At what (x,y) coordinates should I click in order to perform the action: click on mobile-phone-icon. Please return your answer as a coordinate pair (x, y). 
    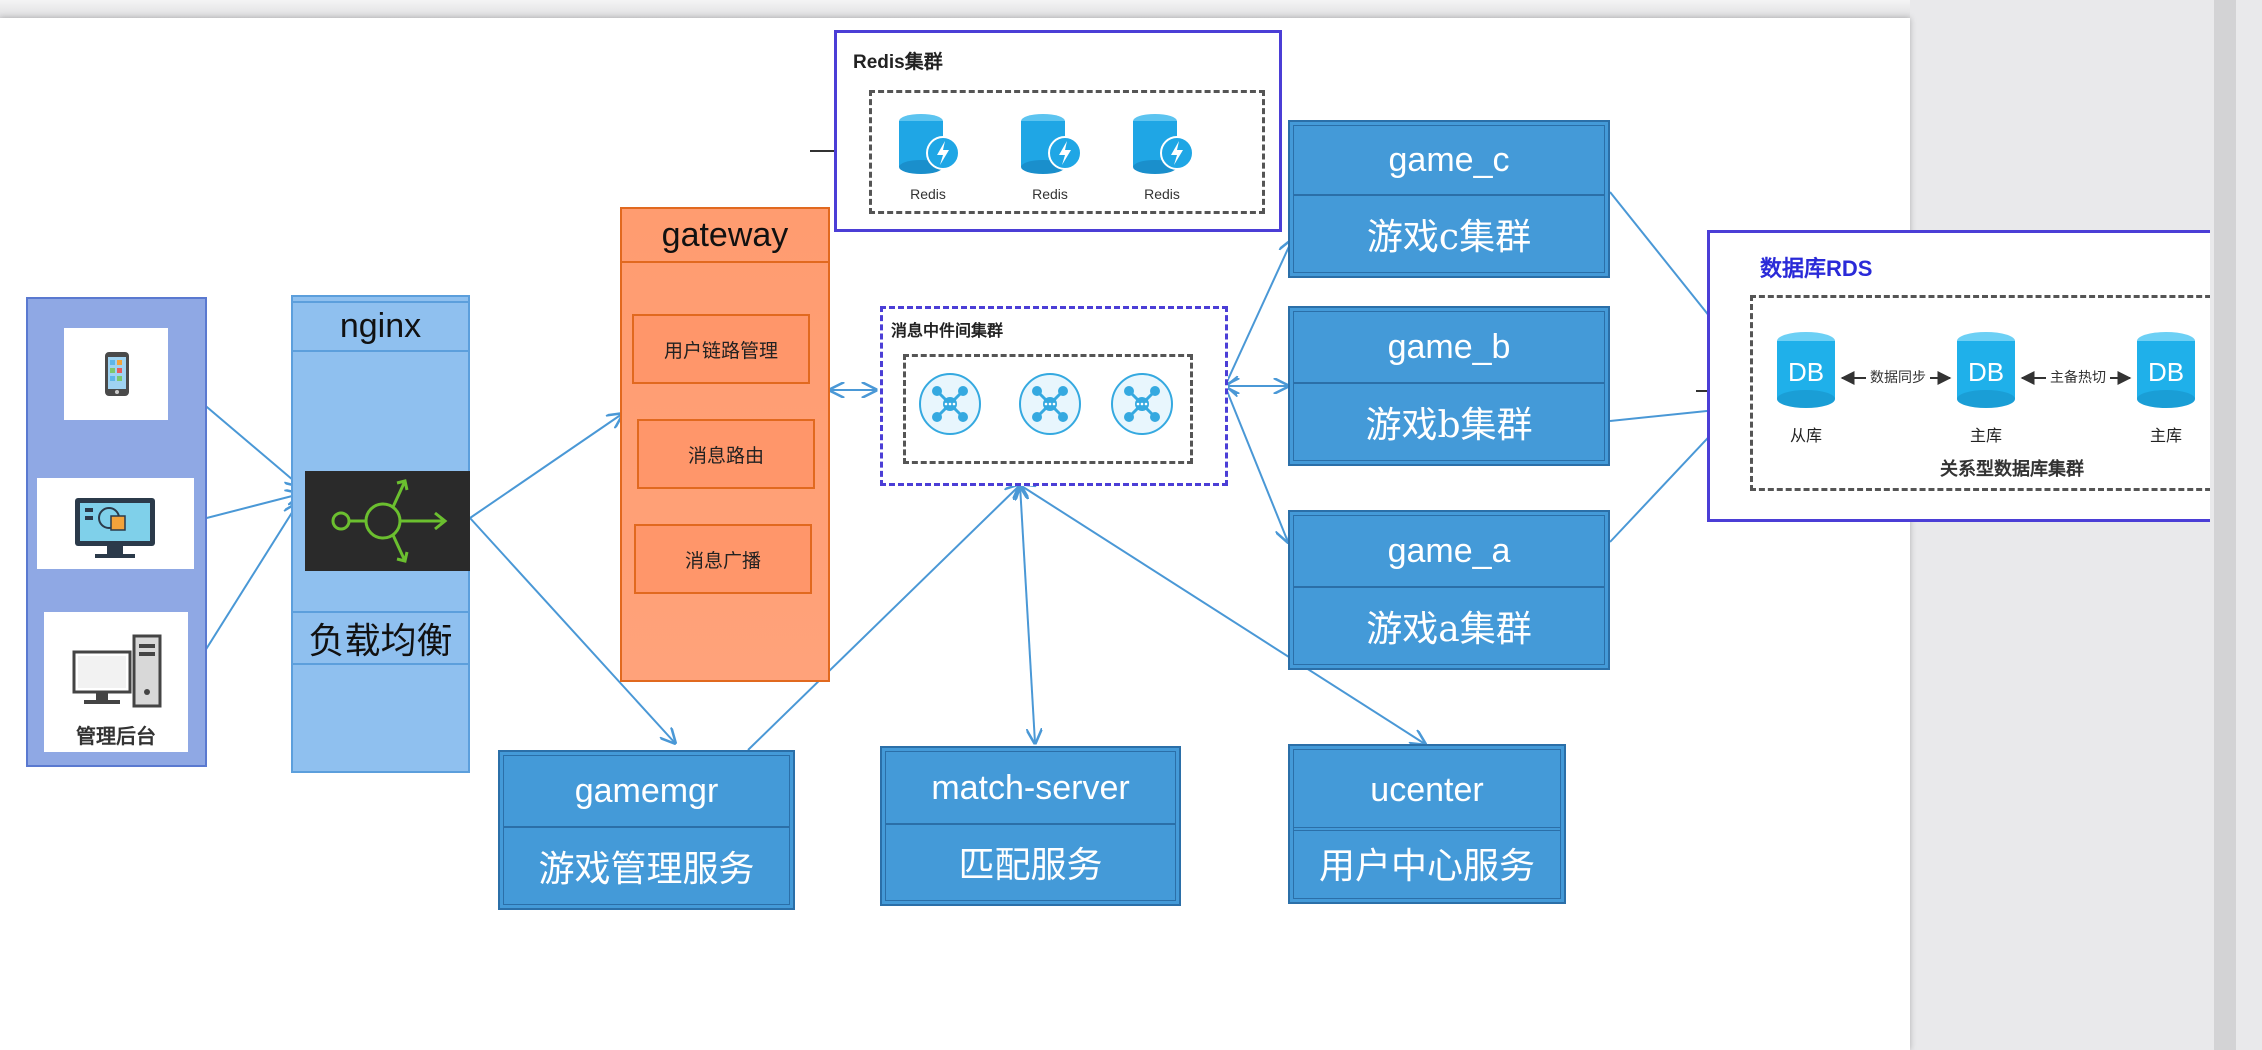
    Looking at the image, I should click on (117, 374).